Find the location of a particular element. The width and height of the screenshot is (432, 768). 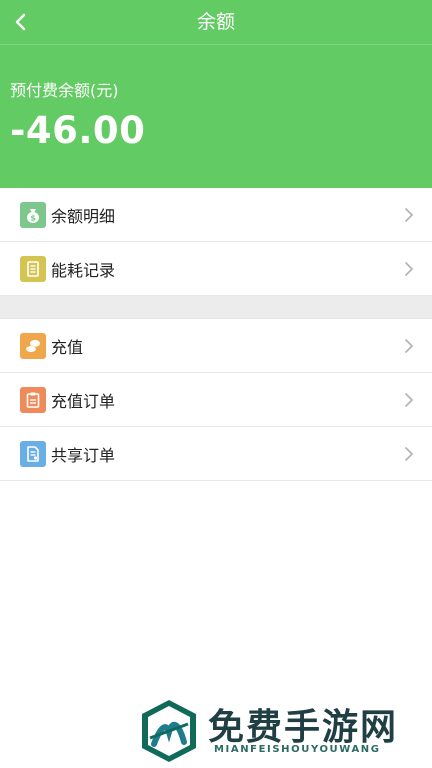

menu-item-energy-records: 能耗记录 is located at coordinates (216, 269).